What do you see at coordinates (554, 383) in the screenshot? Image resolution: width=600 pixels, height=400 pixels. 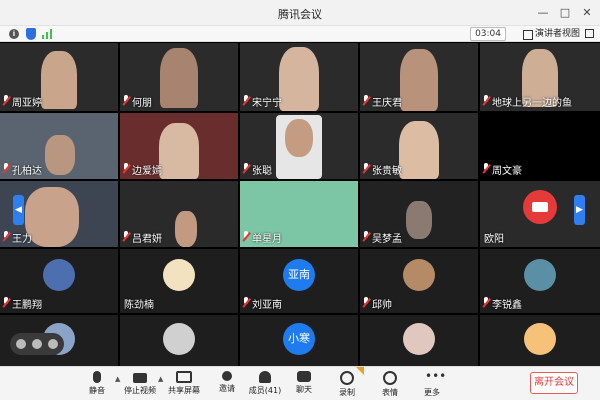 I see `leave-meeting-button: 离开会议` at bounding box center [554, 383].